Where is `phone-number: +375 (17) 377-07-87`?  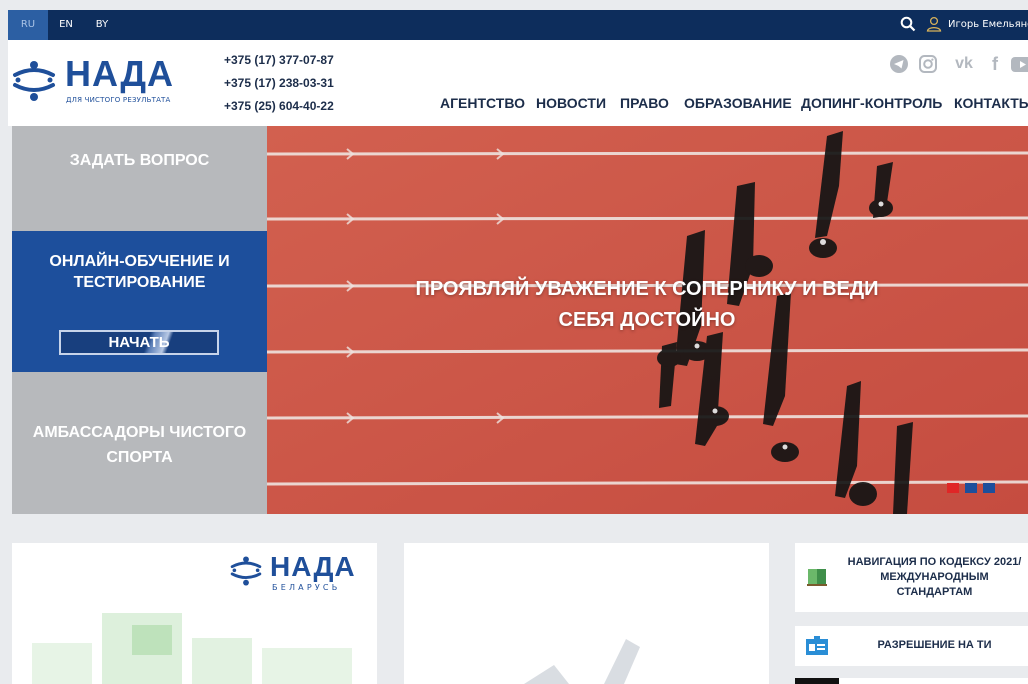
phone-number: +375 (17) 377-07-87 is located at coordinates (279, 64).